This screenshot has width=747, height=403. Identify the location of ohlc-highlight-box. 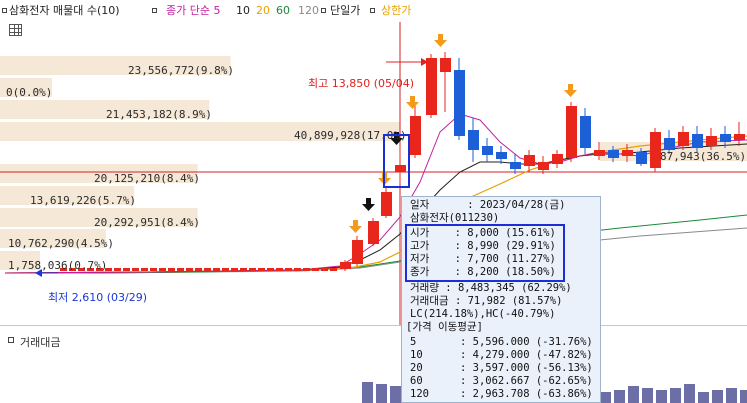
(485, 253).